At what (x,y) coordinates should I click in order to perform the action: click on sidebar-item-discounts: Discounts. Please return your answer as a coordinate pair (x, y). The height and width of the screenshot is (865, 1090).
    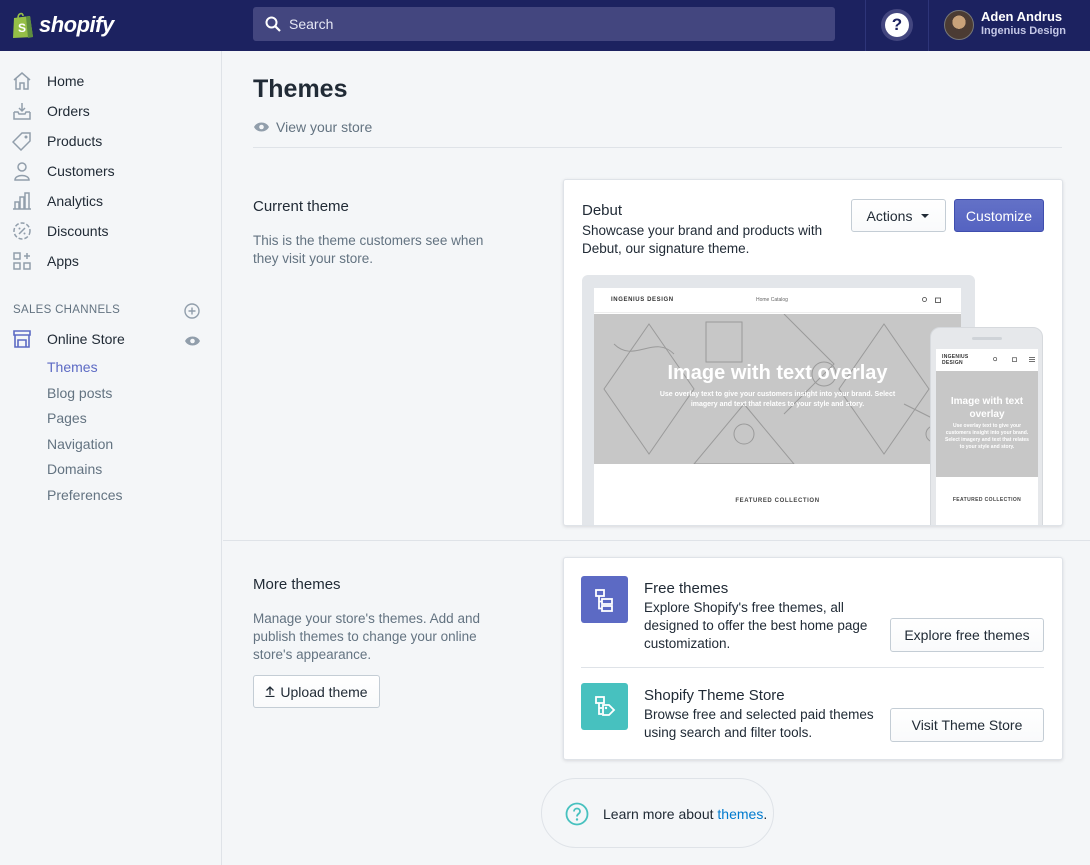
    Looking at the image, I should click on (111, 231).